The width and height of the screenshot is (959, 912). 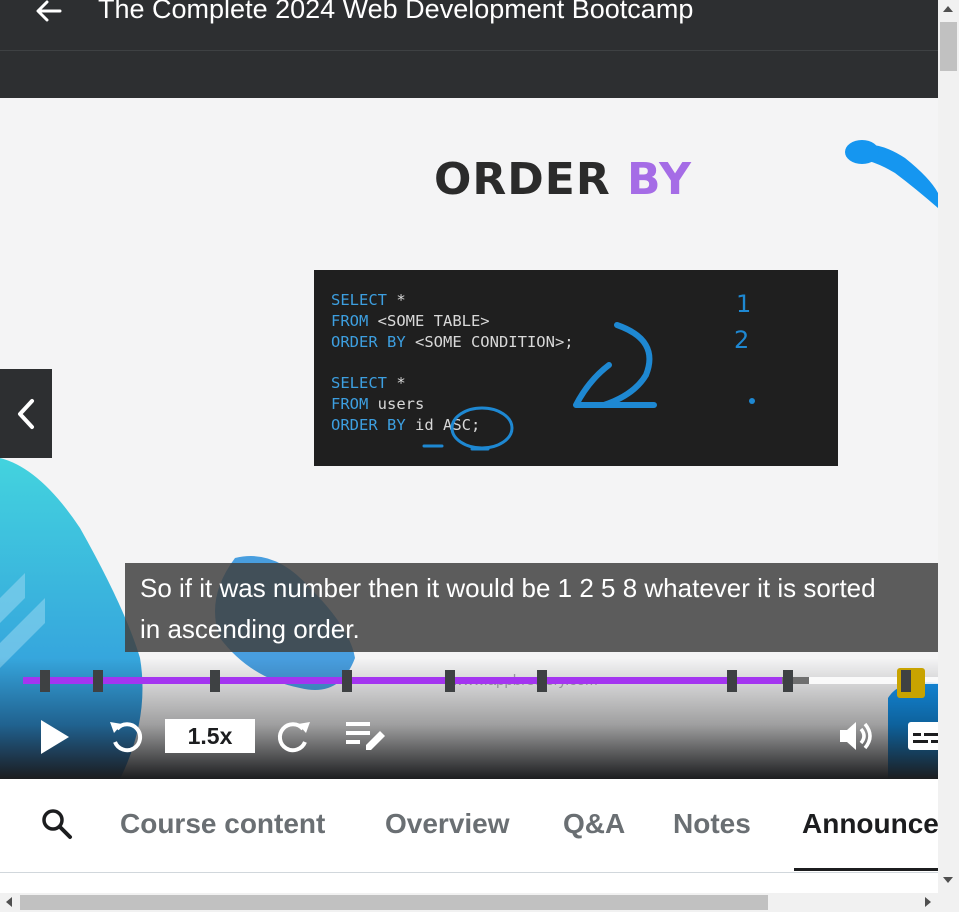 What do you see at coordinates (856, 736) in the screenshot?
I see `volume-icon` at bounding box center [856, 736].